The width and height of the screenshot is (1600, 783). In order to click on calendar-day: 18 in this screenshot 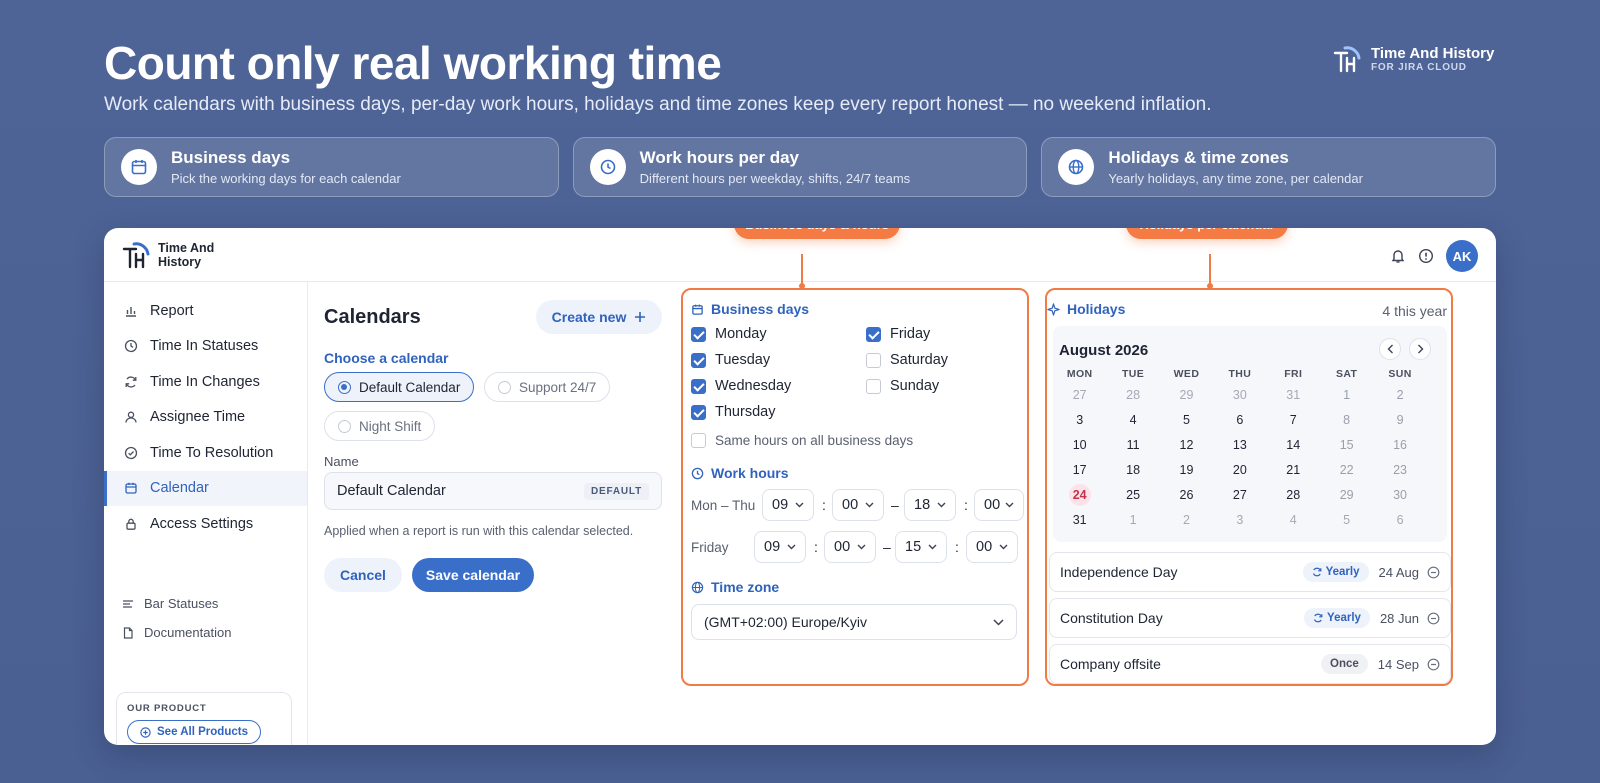, I will do `click(1132, 470)`.